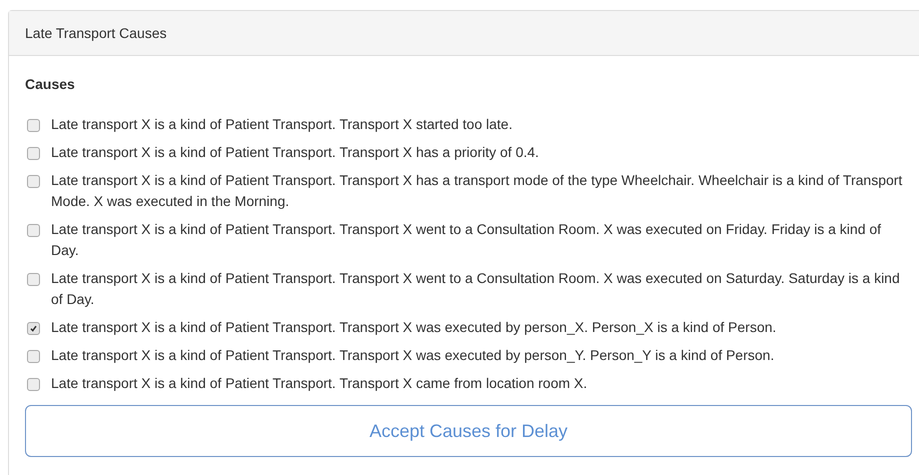  What do you see at coordinates (466, 240) in the screenshot?
I see `cause-label: Late transport X is a kind of Patient Transport. Transport X went to a Consultation Room. X was executed on Friday. Friday is a kind of Day.` at bounding box center [466, 240].